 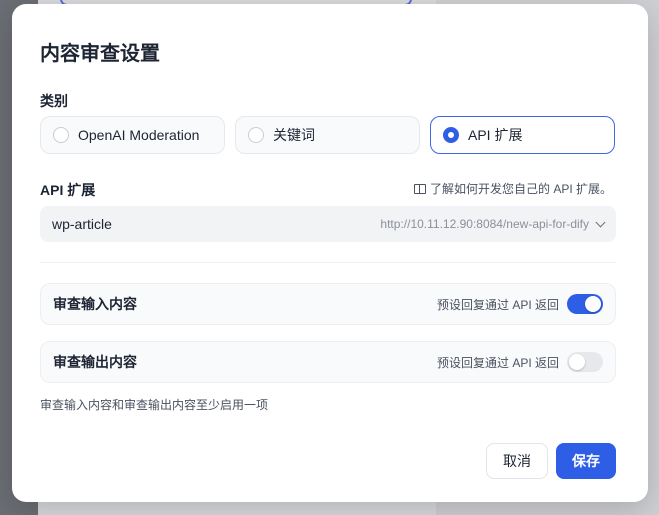 I want to click on review-output-toggle, so click(x=585, y=362).